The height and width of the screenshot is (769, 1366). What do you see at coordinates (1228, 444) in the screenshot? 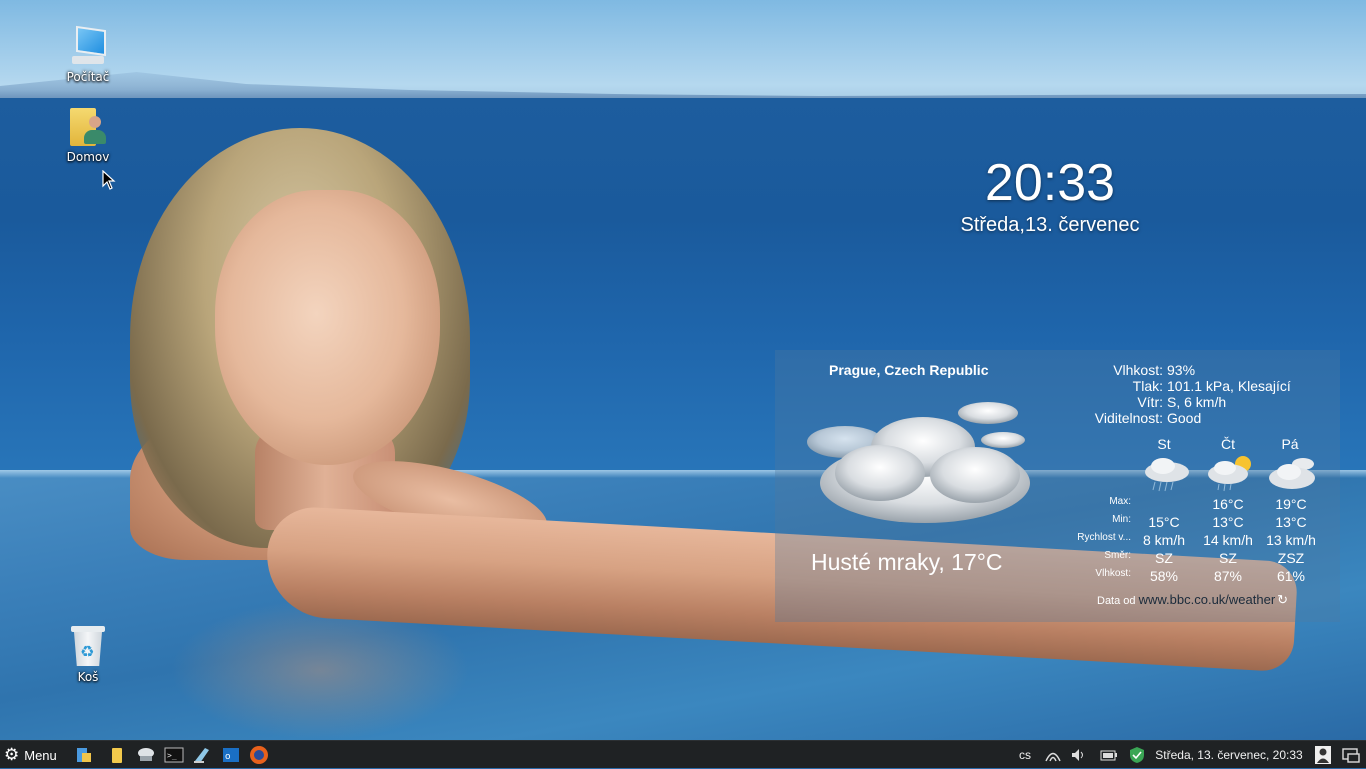
I see `forecast-day-2: Čt` at bounding box center [1228, 444].